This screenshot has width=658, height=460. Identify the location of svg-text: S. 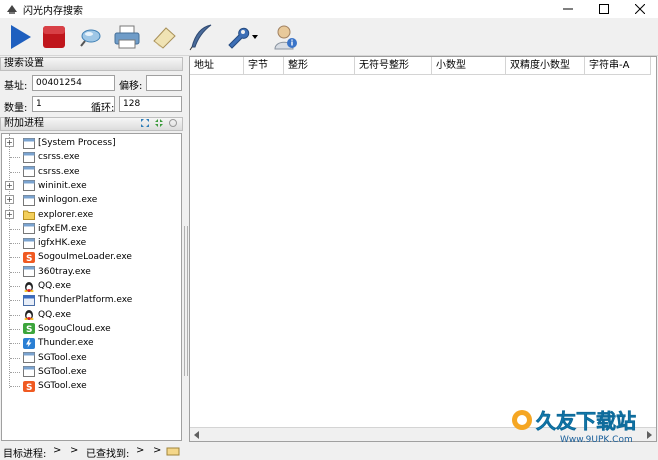
(29, 329).